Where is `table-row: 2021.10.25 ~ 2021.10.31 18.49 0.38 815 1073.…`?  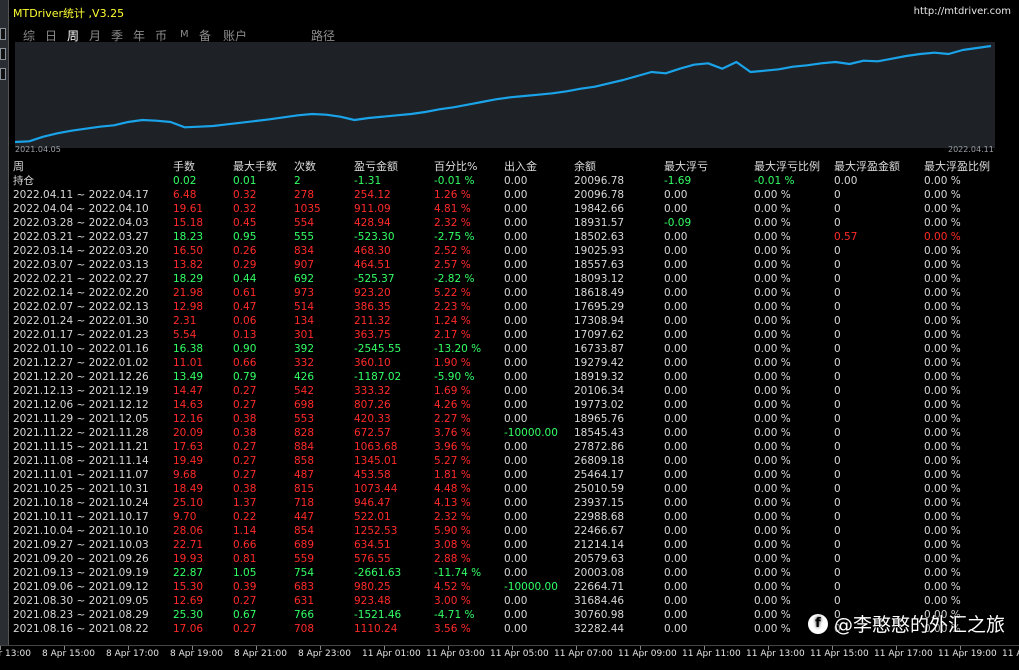
table-row: 2021.10.25 ~ 2021.10.31 18.49 0.38 815 1073.… is located at coordinates (515, 489).